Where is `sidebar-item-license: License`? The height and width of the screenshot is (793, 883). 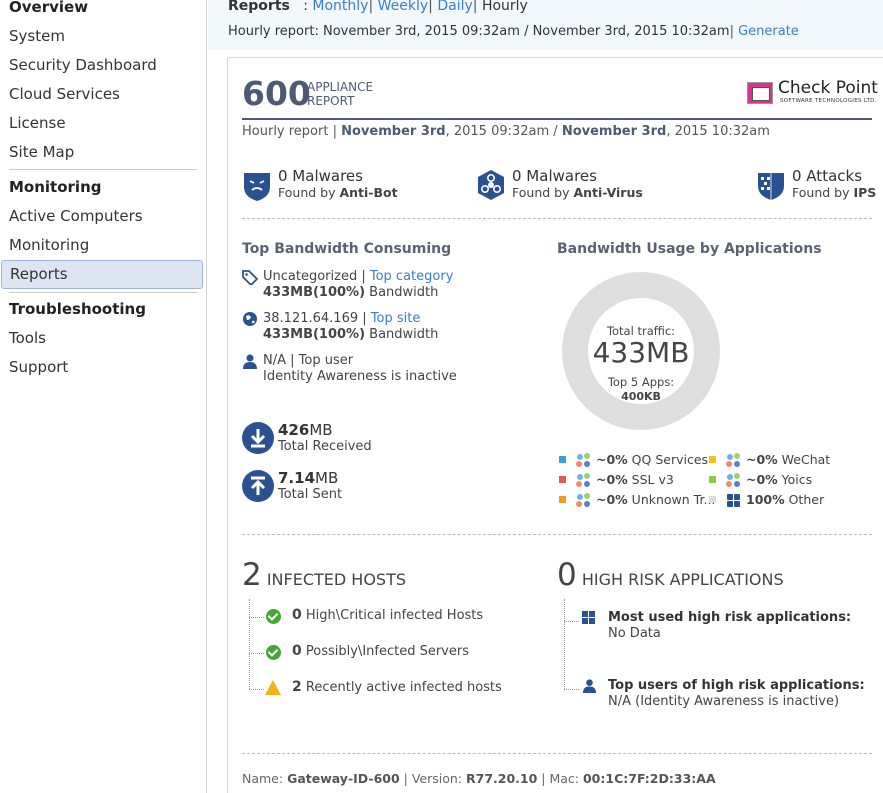 sidebar-item-license: License is located at coordinates (101, 123).